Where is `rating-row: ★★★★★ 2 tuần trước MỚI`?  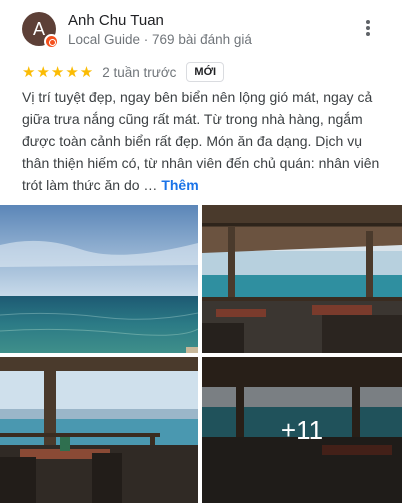 rating-row: ★★★★★ 2 tuần trước MỚI is located at coordinates (123, 72).